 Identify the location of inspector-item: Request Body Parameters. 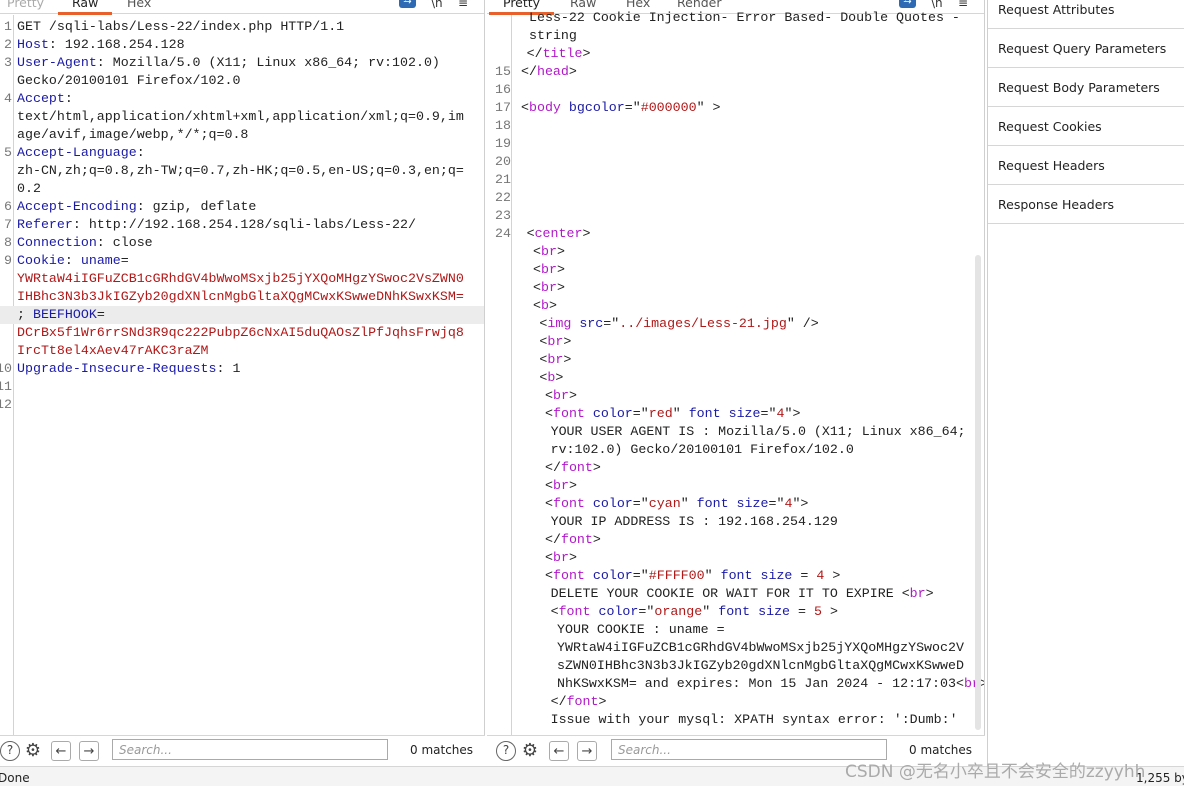
(1086, 87).